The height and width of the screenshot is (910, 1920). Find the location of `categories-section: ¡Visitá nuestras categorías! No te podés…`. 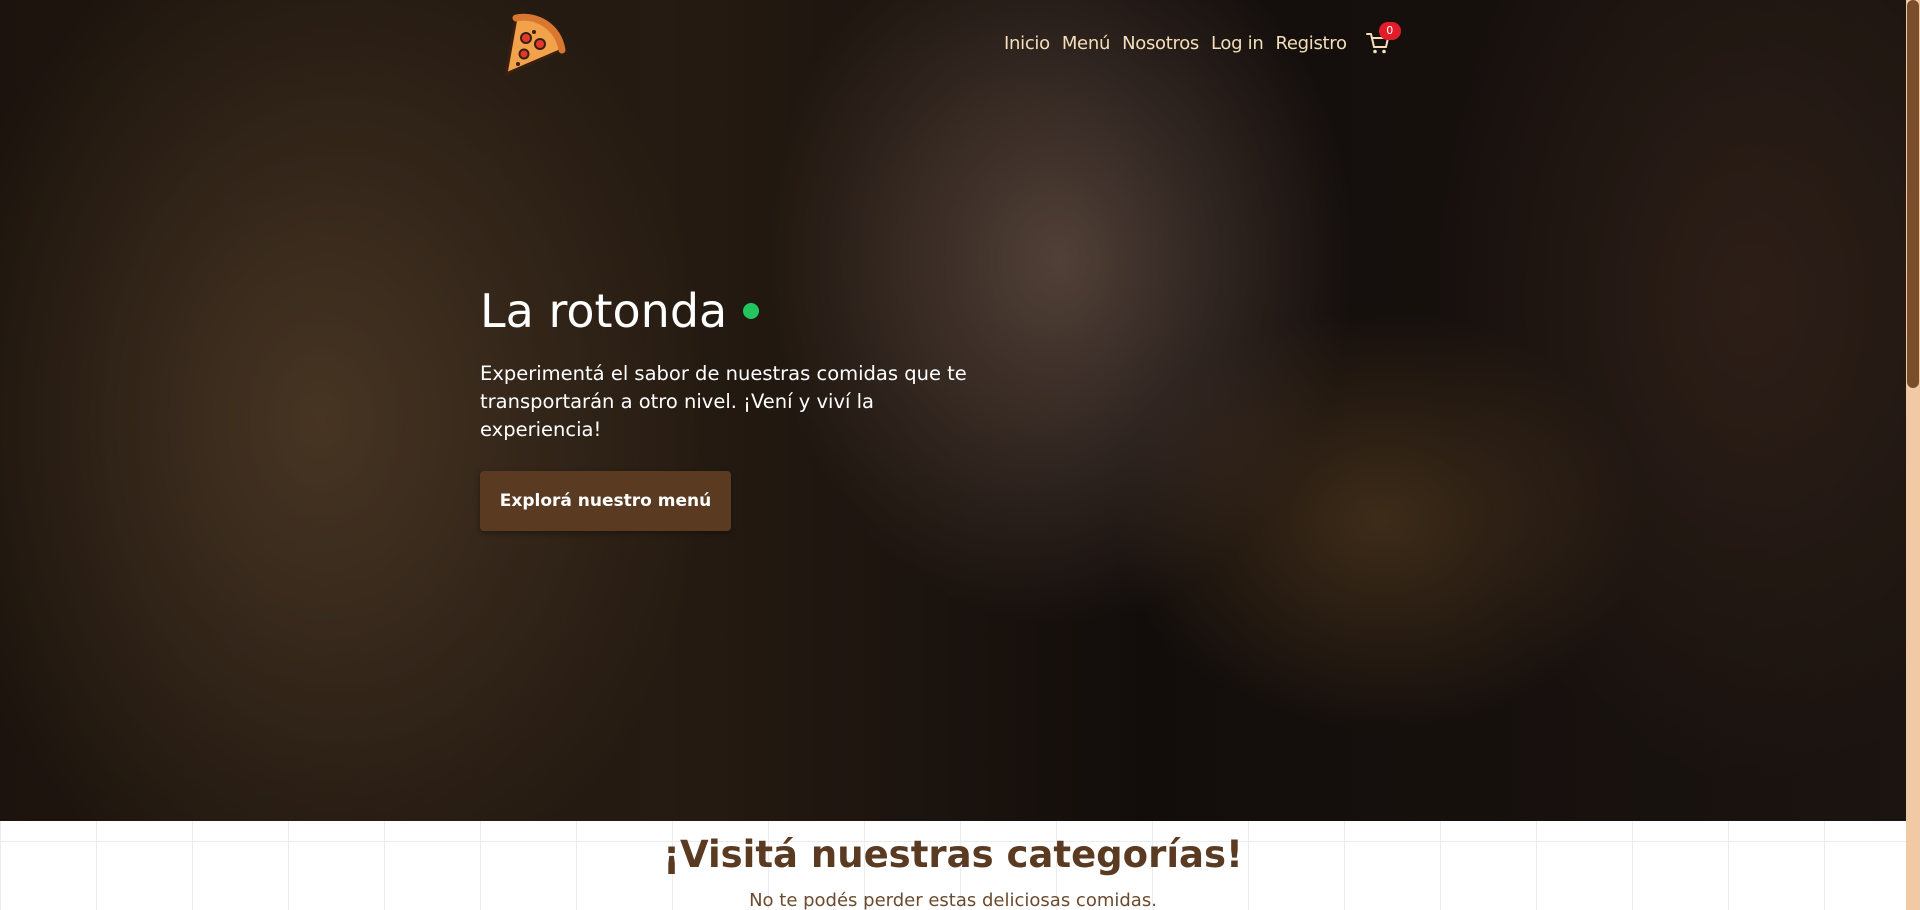

categories-section: ¡Visitá nuestras categorías! No te podés… is located at coordinates (953, 865).